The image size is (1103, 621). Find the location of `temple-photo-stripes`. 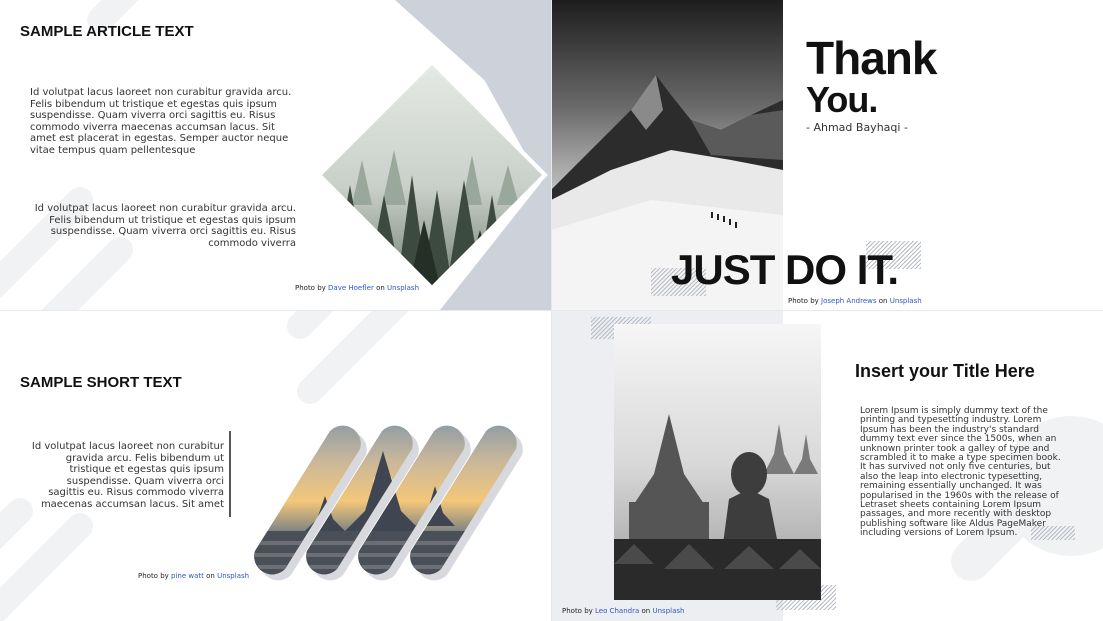

temple-photo-stripes is located at coordinates (388, 503).